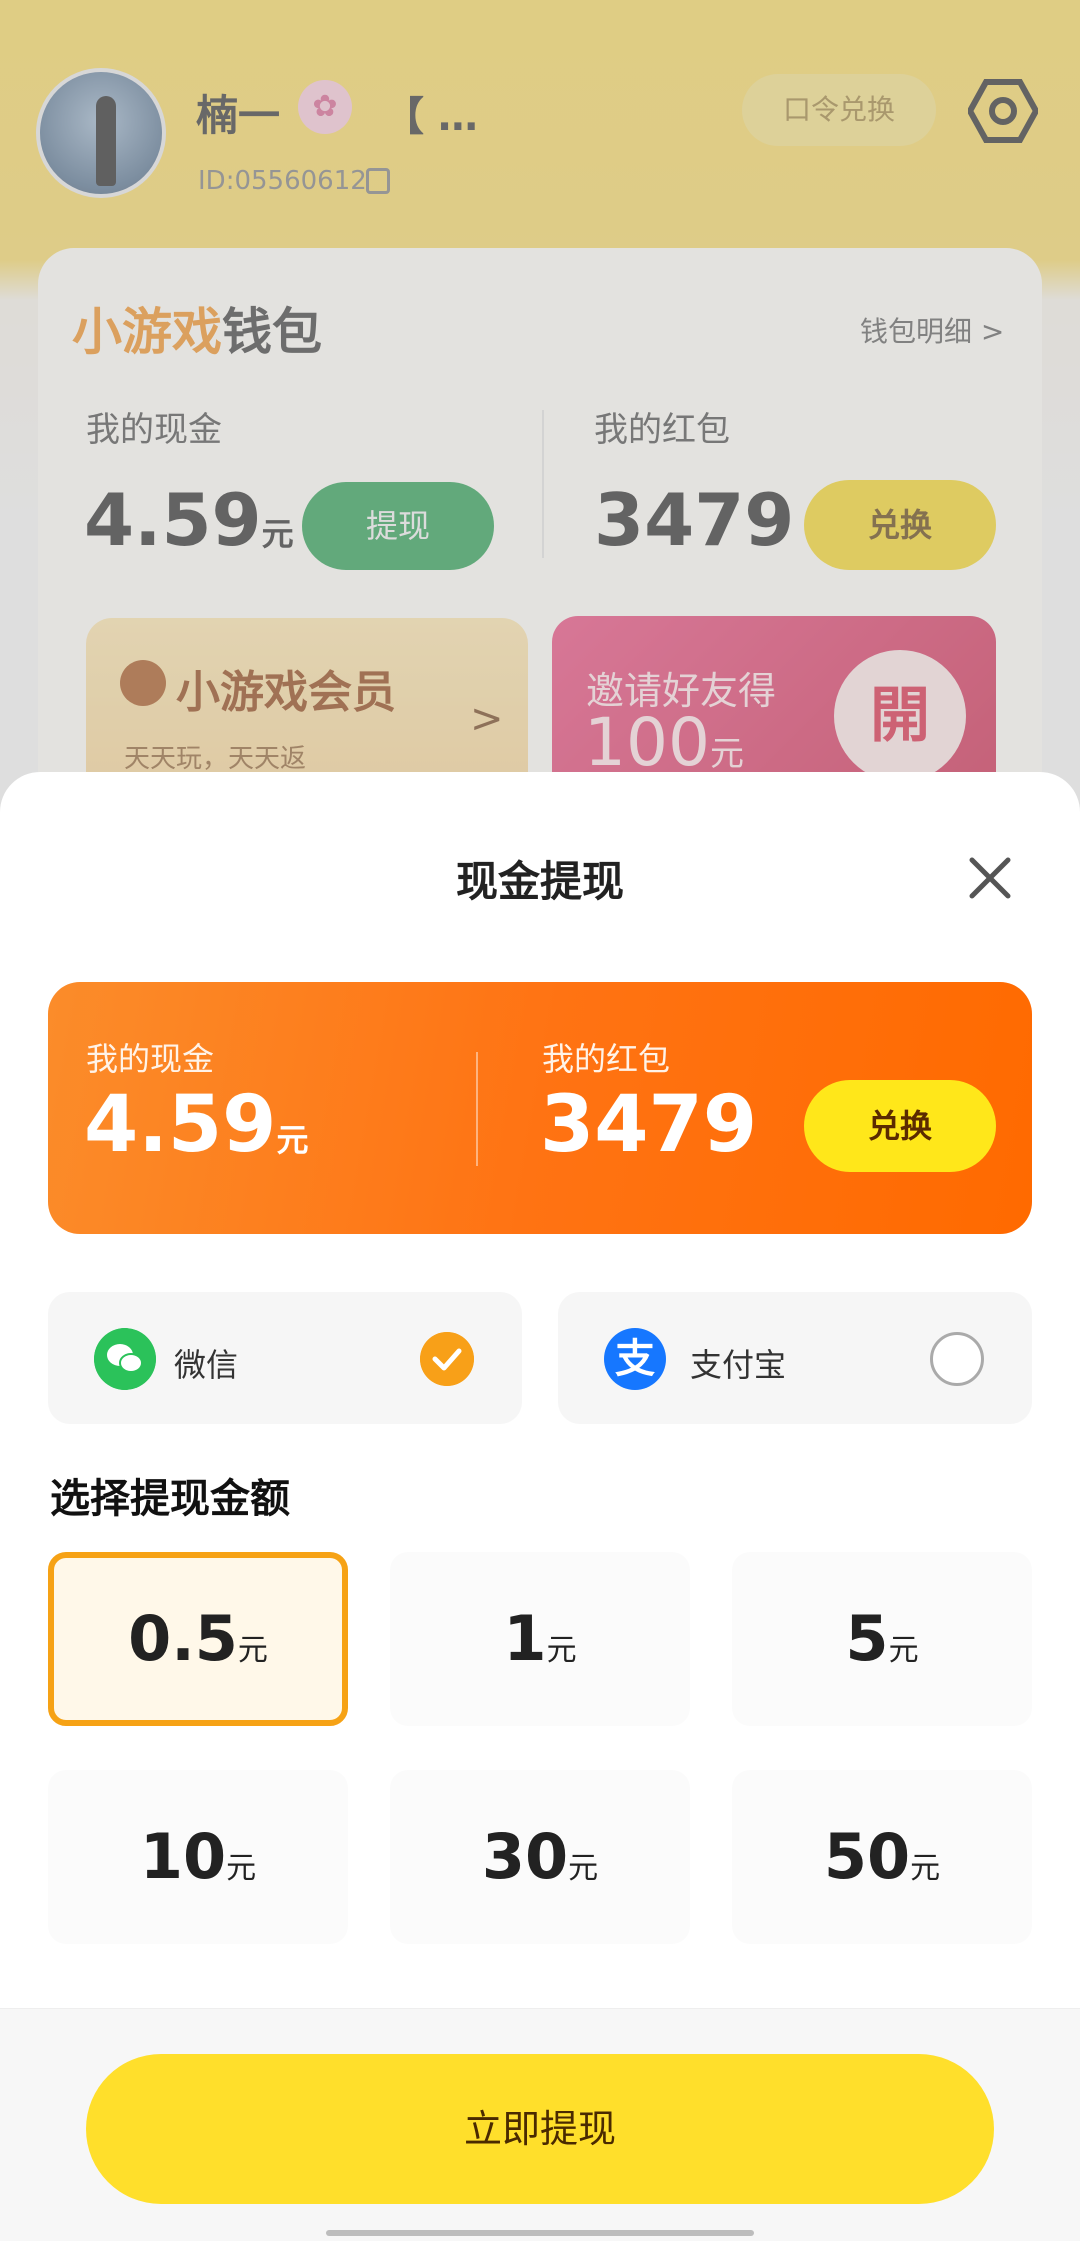  I want to click on withdraw-now-button: 立即提现, so click(540, 2129).